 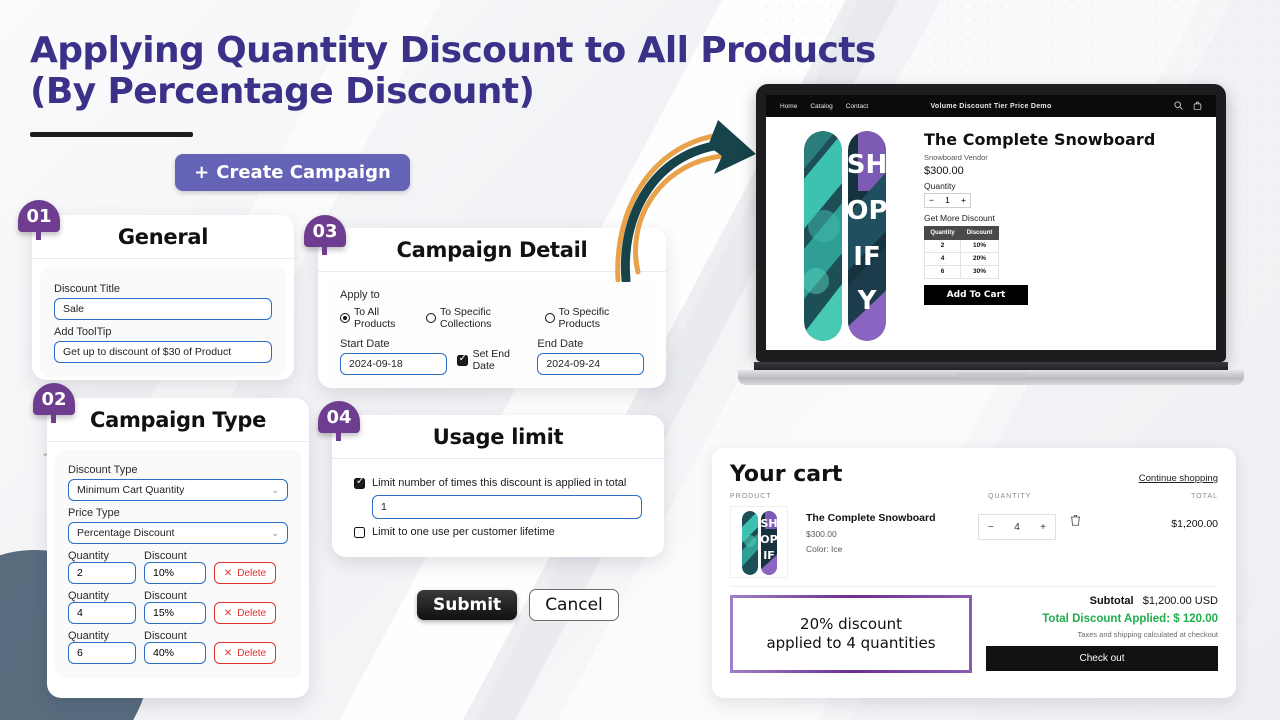 What do you see at coordinates (1178, 106) in the screenshot?
I see `search-icon` at bounding box center [1178, 106].